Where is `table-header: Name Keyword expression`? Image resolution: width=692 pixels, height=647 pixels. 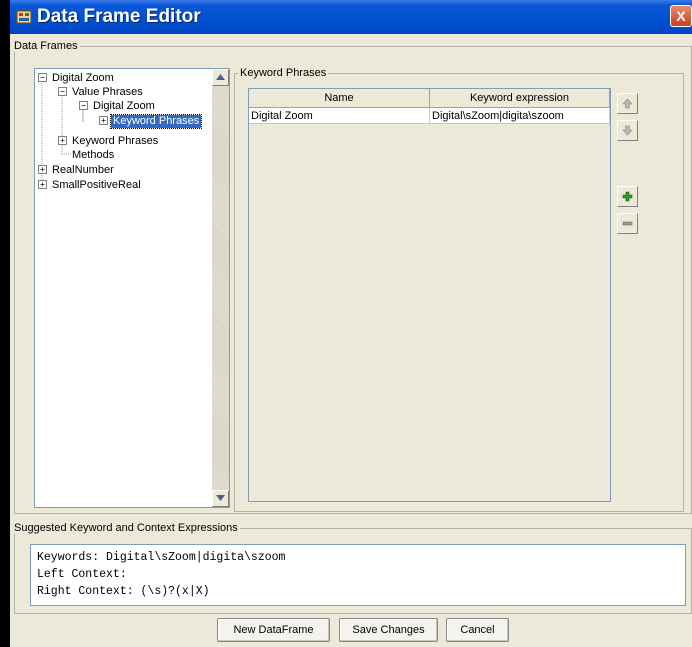
table-header: Name Keyword expression is located at coordinates (429, 98).